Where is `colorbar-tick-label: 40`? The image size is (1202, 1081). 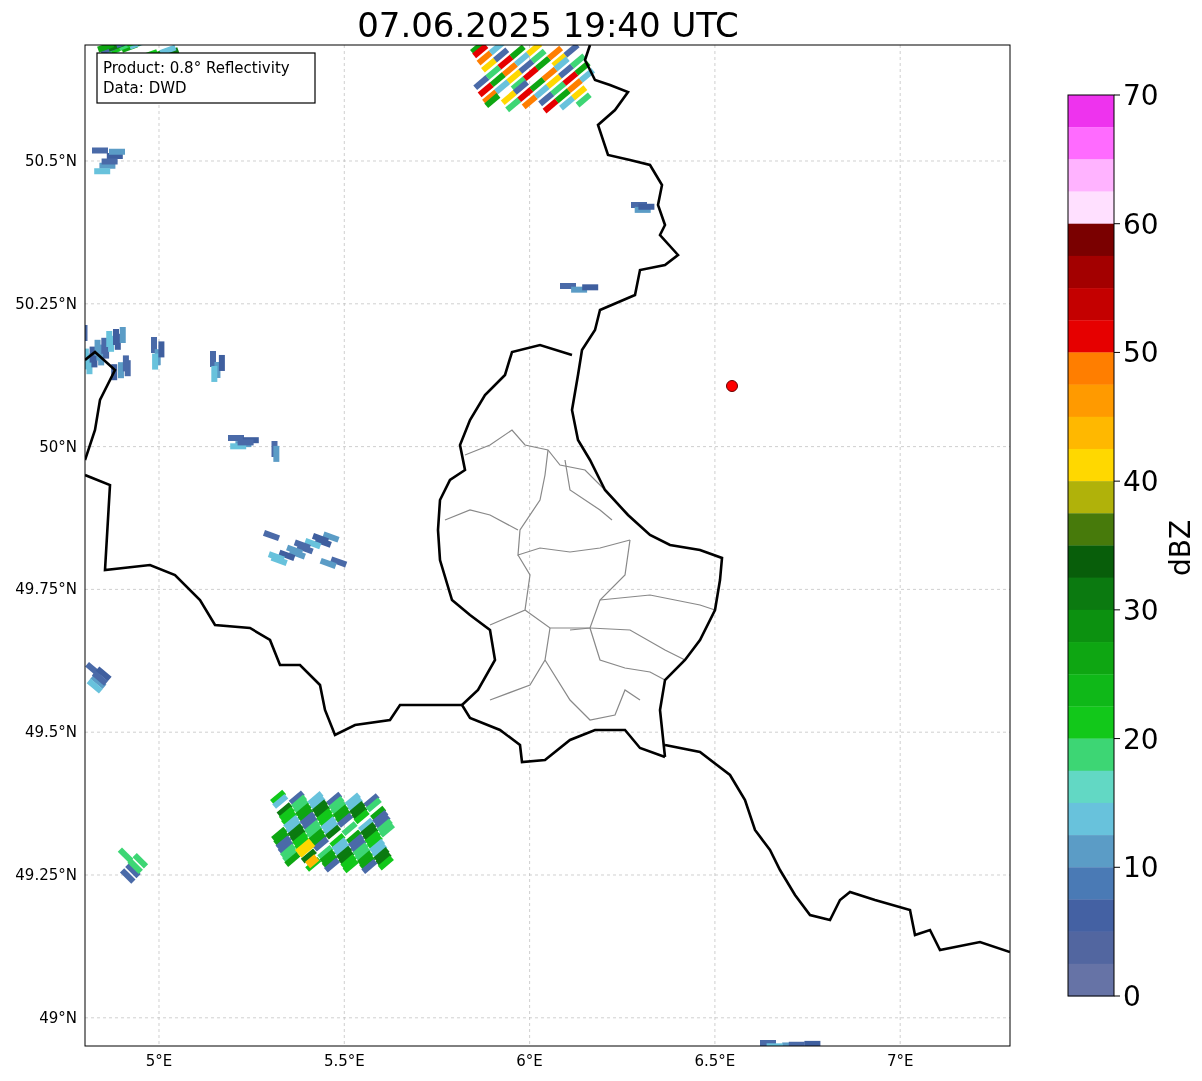 colorbar-tick-label: 40 is located at coordinates (1141, 482).